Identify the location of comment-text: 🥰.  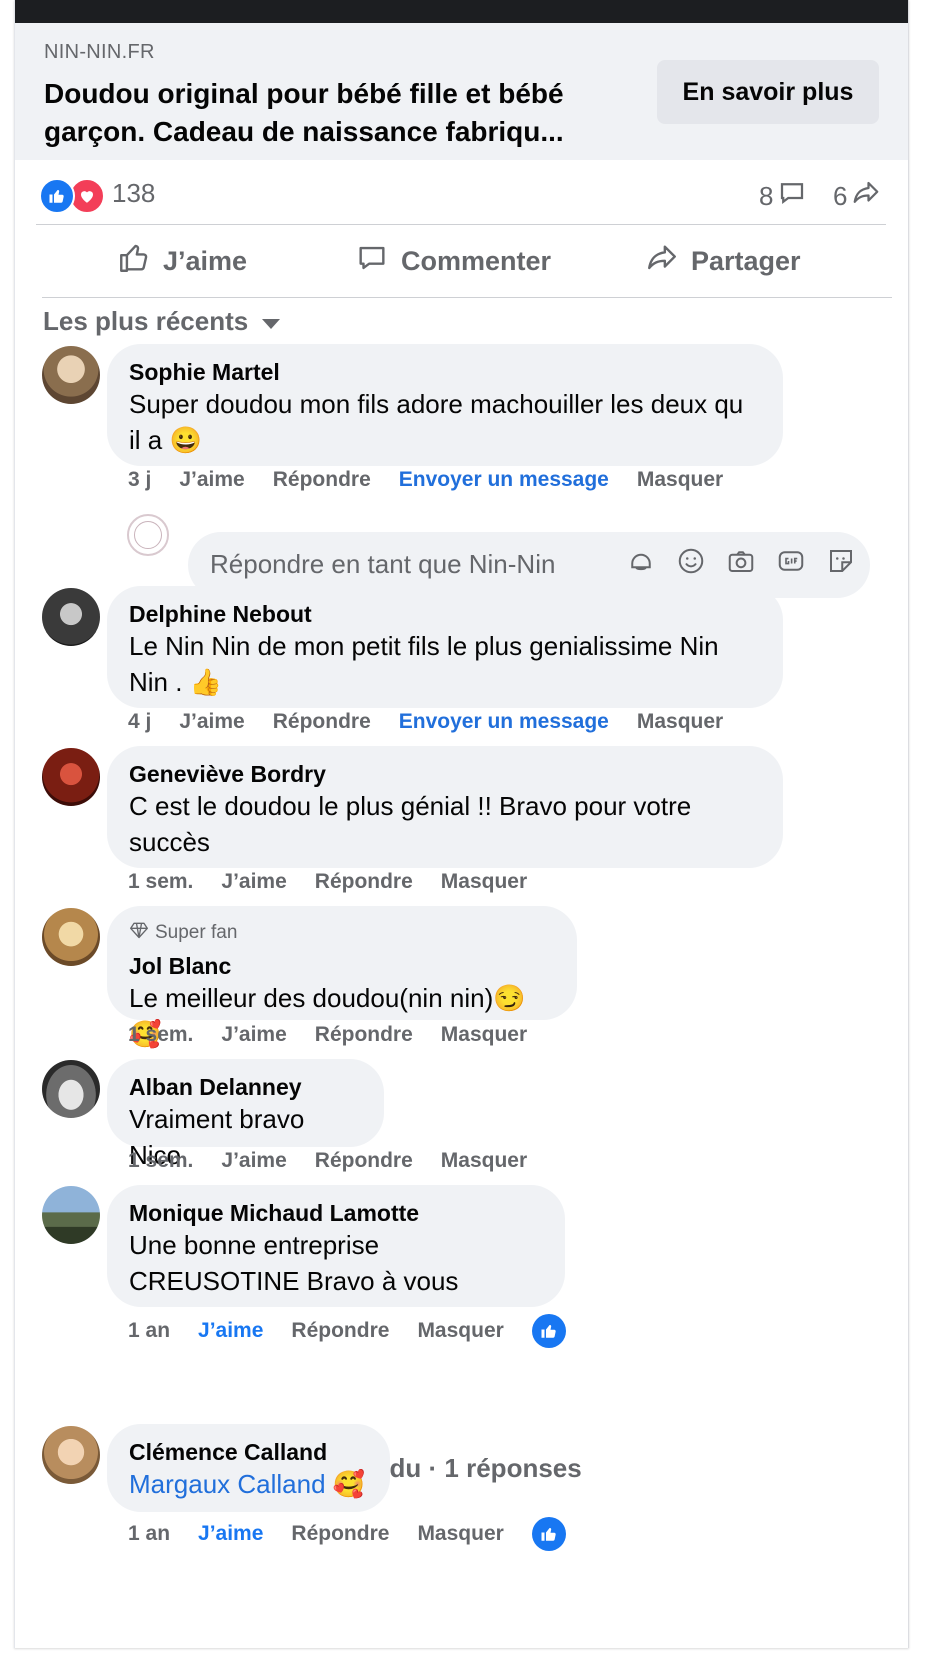
(349, 1484).